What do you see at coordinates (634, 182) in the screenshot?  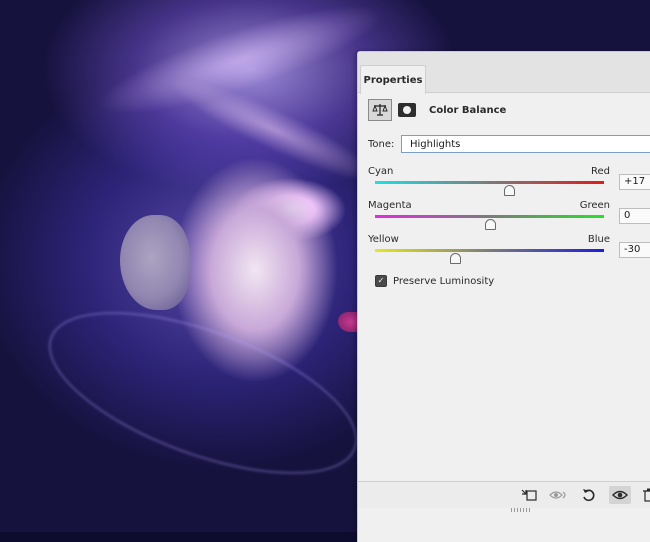 I see `slider-value-input: +17` at bounding box center [634, 182].